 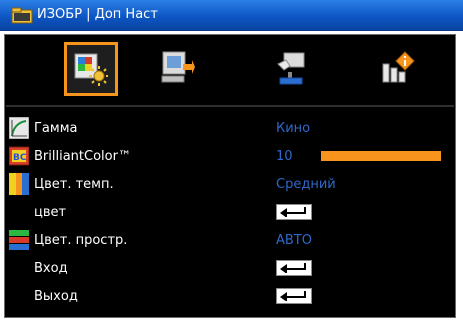 I want to click on exit-label: Выход, so click(x=56, y=296).